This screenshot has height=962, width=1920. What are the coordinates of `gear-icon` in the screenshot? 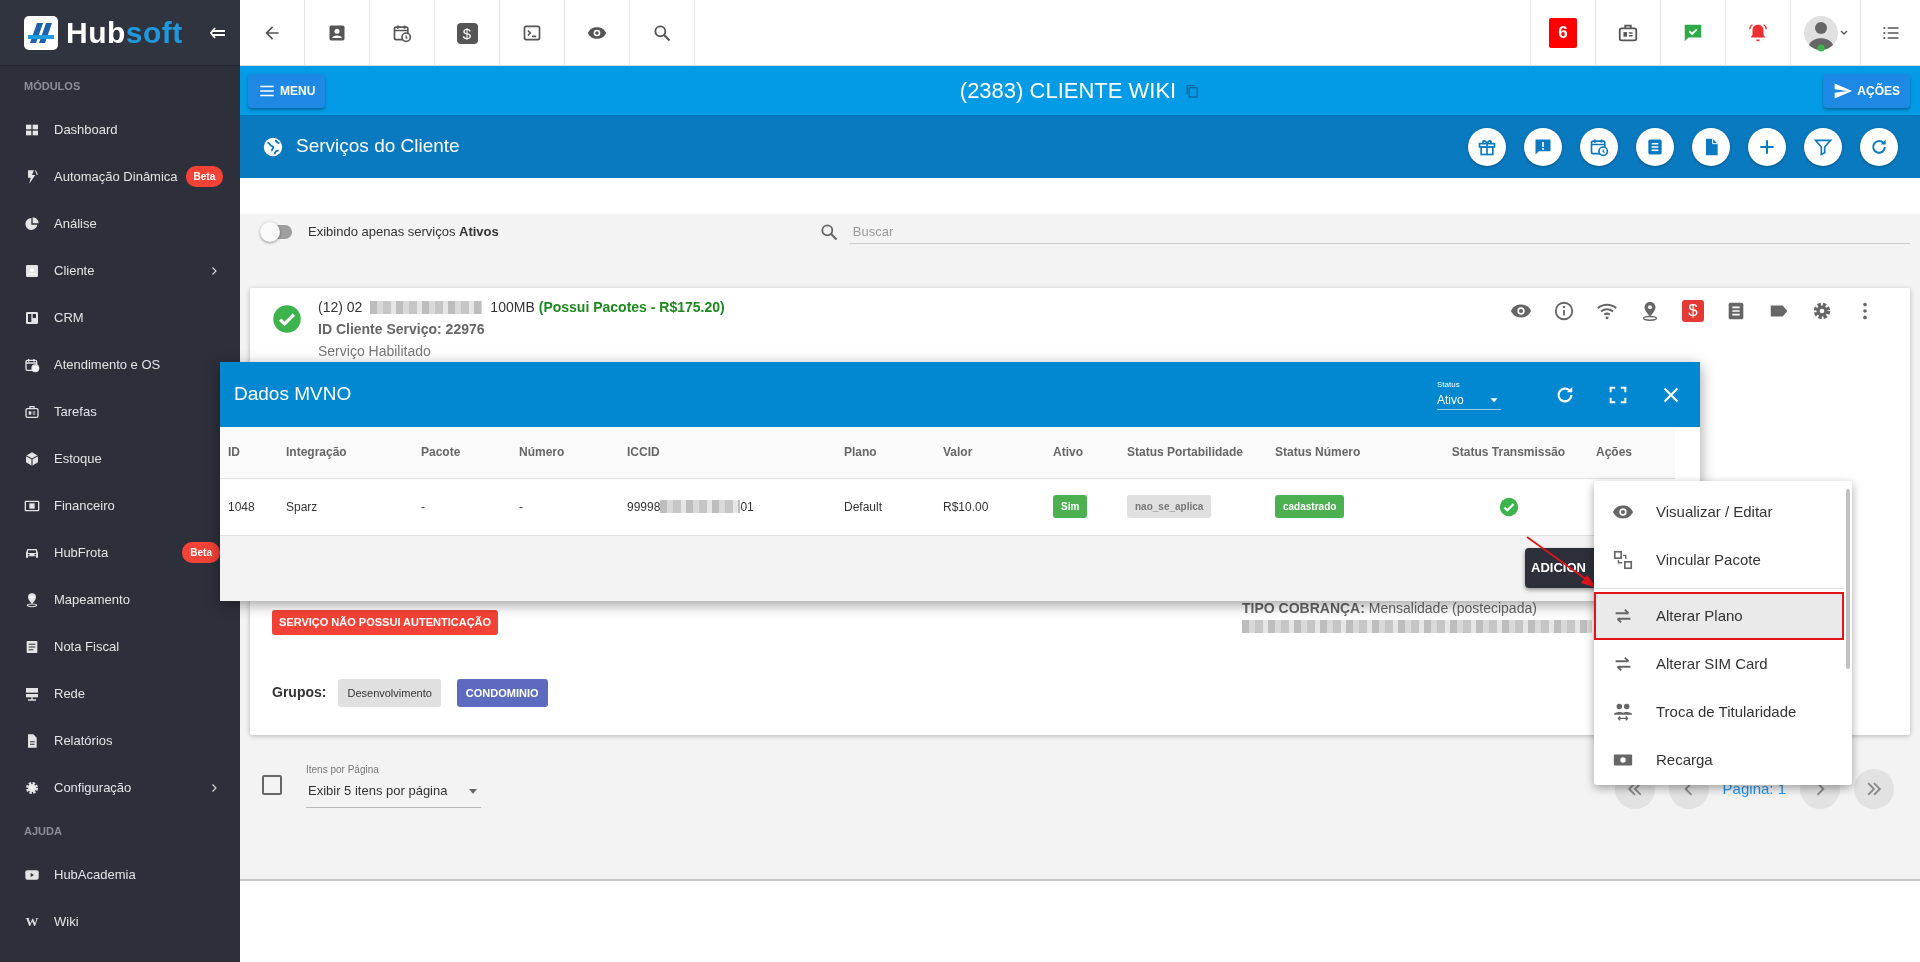 It's located at (32, 787).